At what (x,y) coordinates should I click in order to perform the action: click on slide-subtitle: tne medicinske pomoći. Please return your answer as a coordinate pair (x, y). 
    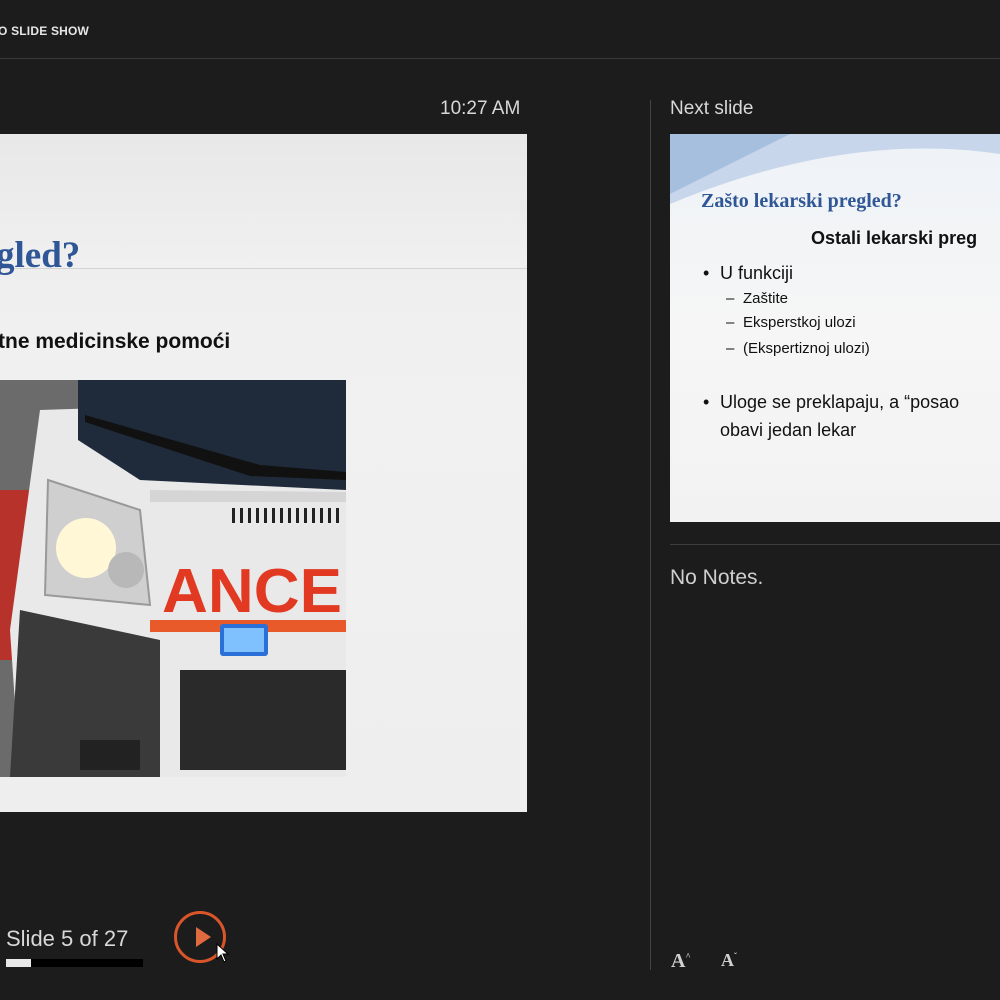
    Looking at the image, I should click on (115, 341).